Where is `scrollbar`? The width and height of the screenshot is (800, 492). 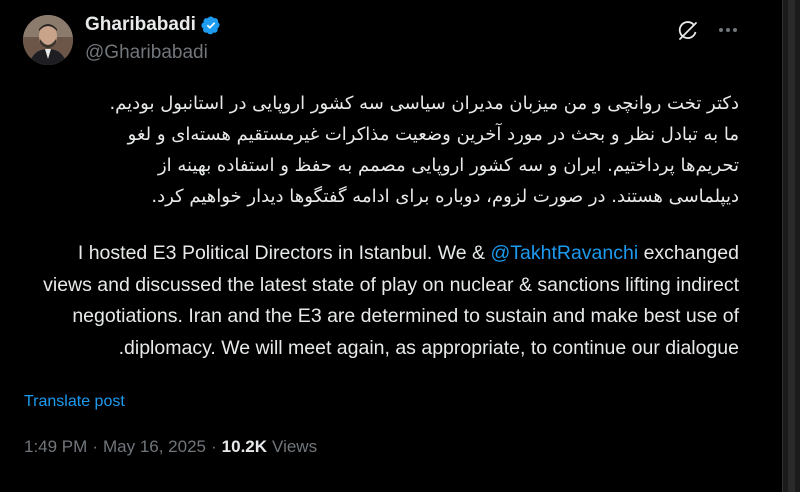
scrollbar is located at coordinates (791, 246).